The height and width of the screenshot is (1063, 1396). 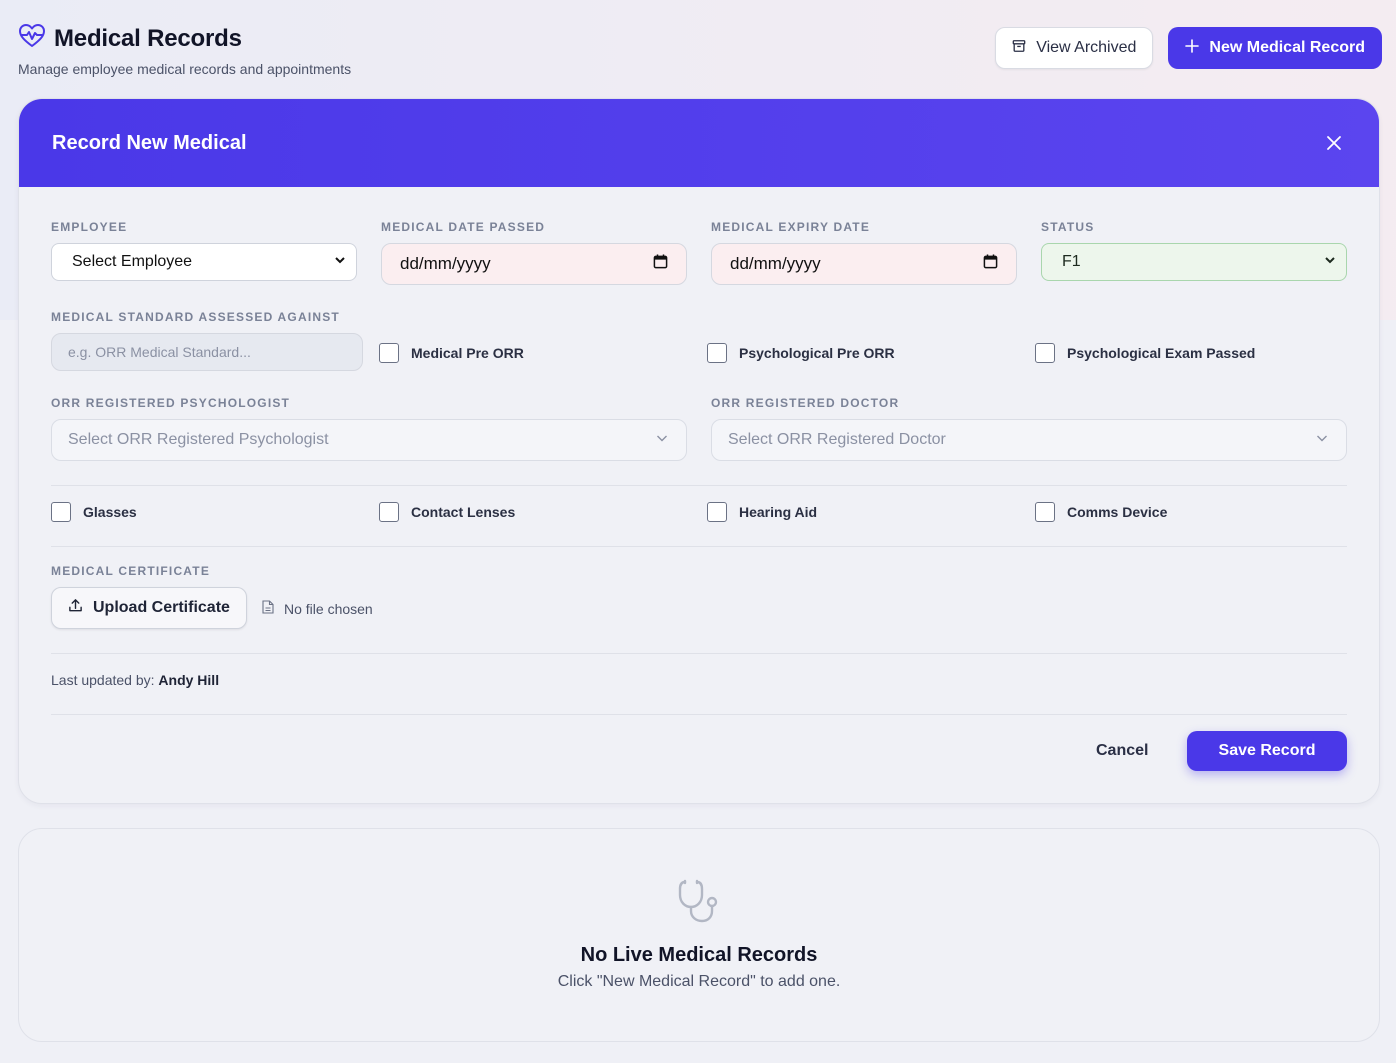 What do you see at coordinates (32, 38) in the screenshot?
I see `heart-pulse-icon` at bounding box center [32, 38].